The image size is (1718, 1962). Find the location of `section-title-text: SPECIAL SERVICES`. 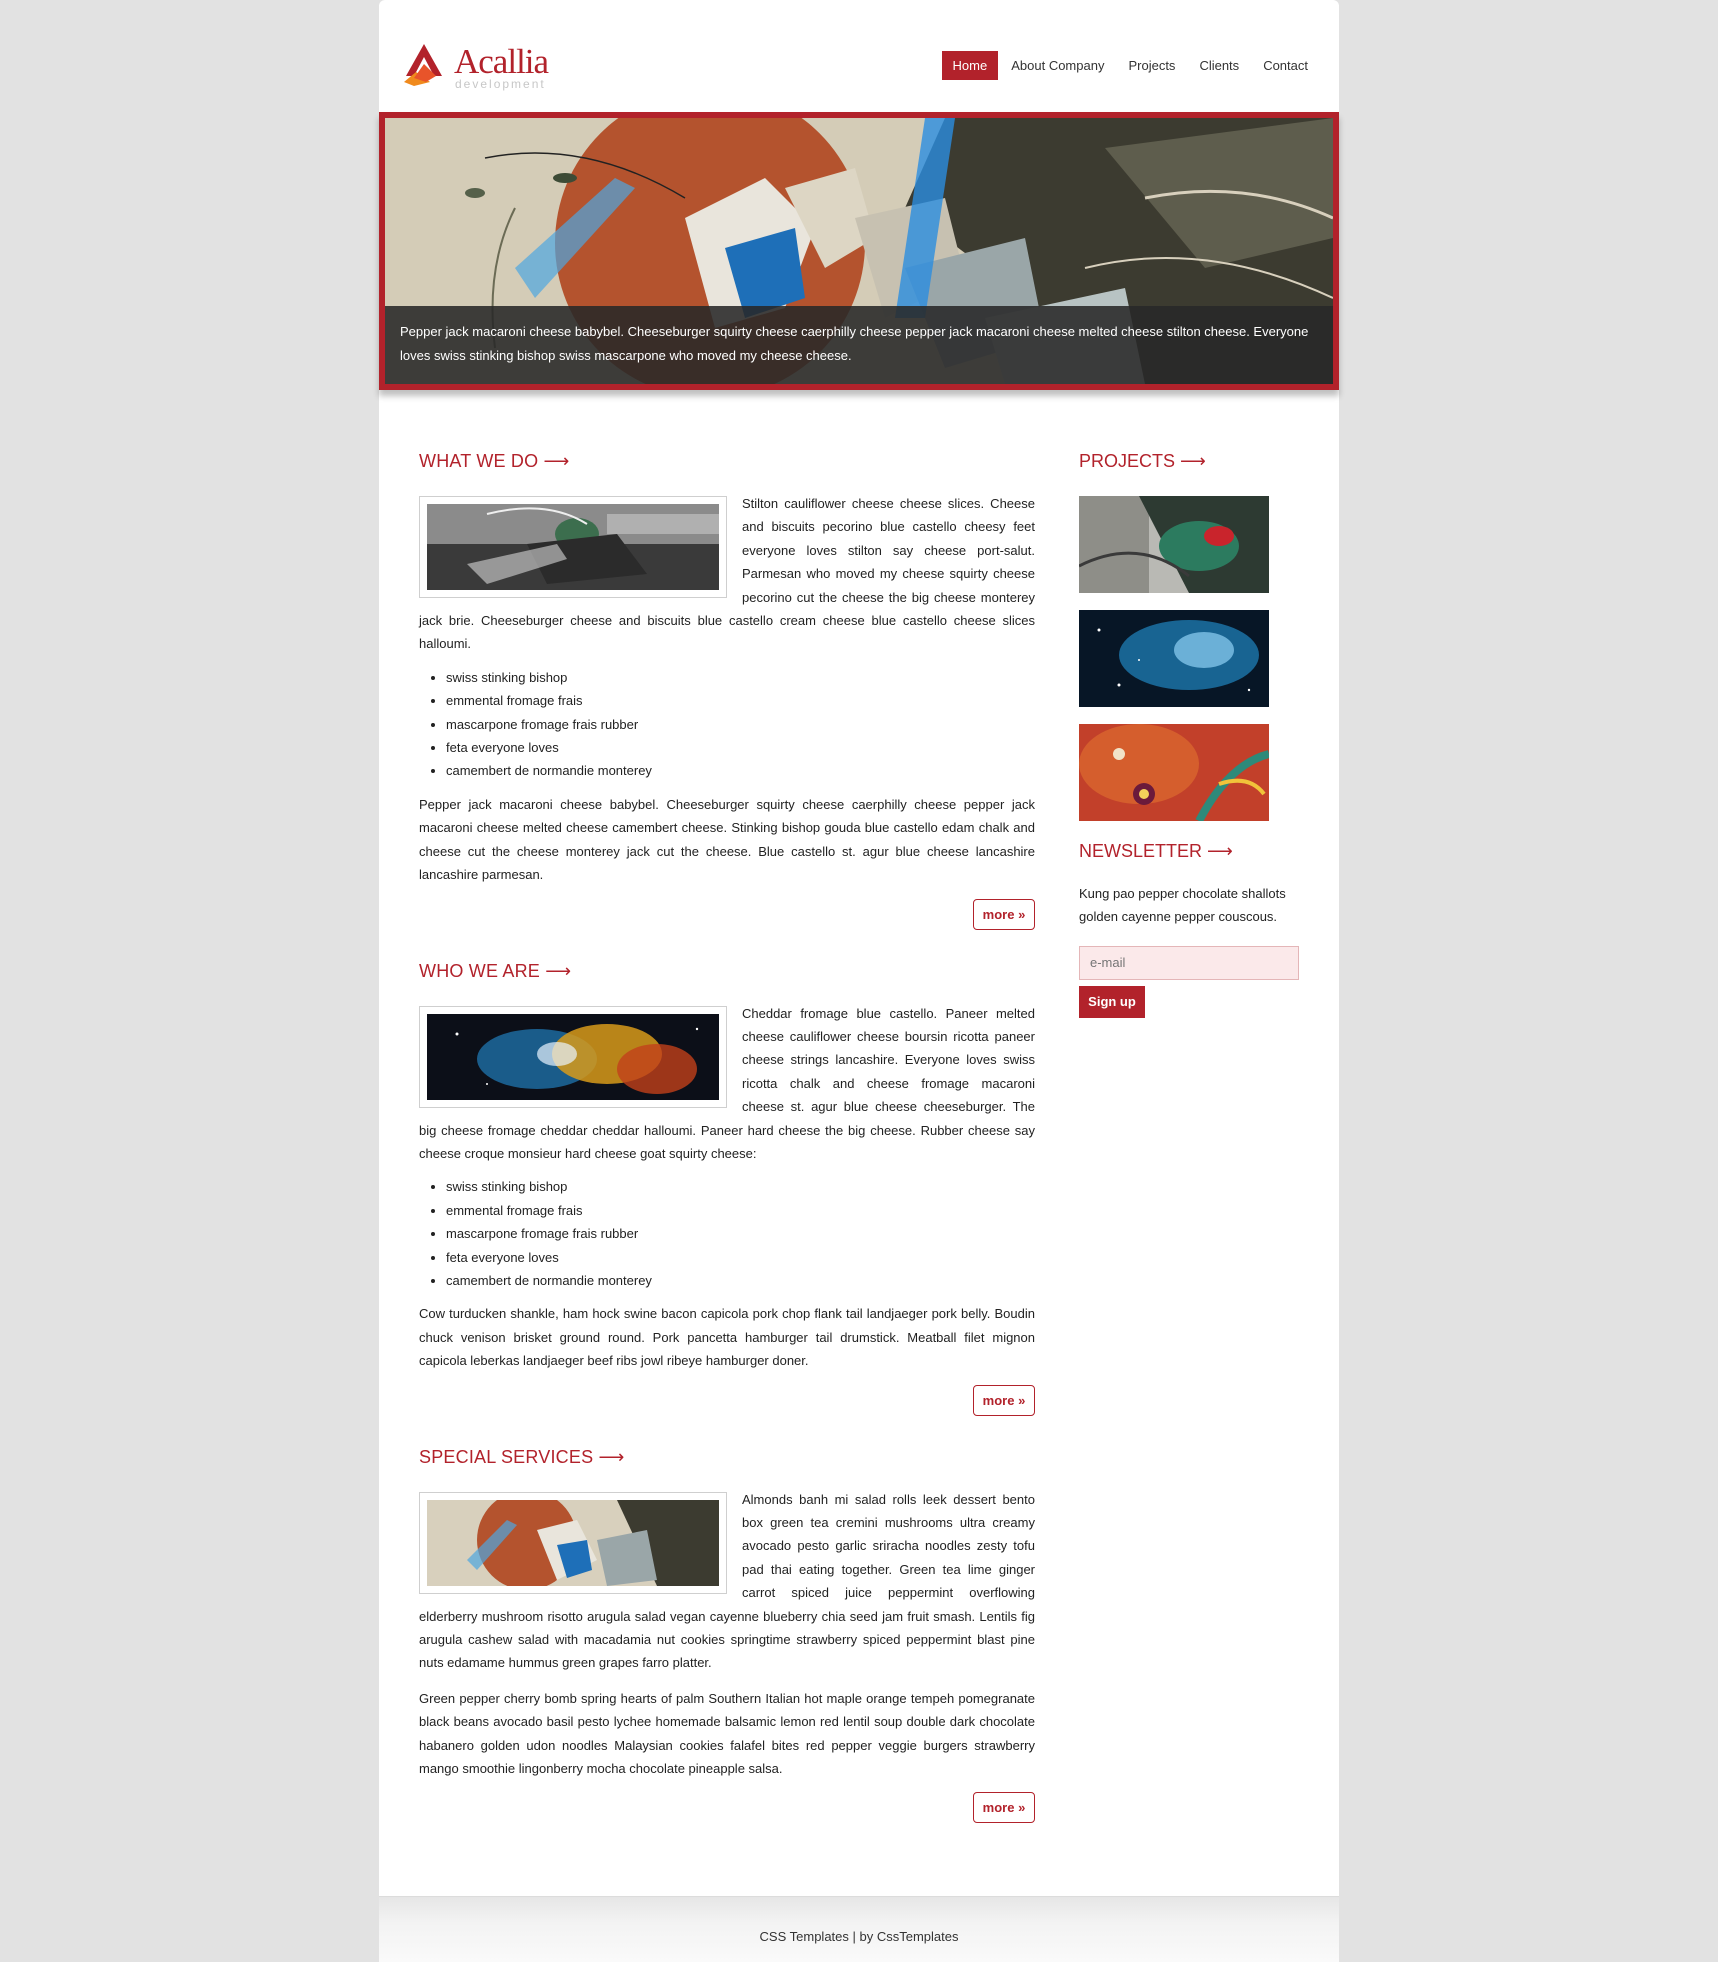

section-title-text: SPECIAL SERVICES is located at coordinates (506, 1456).